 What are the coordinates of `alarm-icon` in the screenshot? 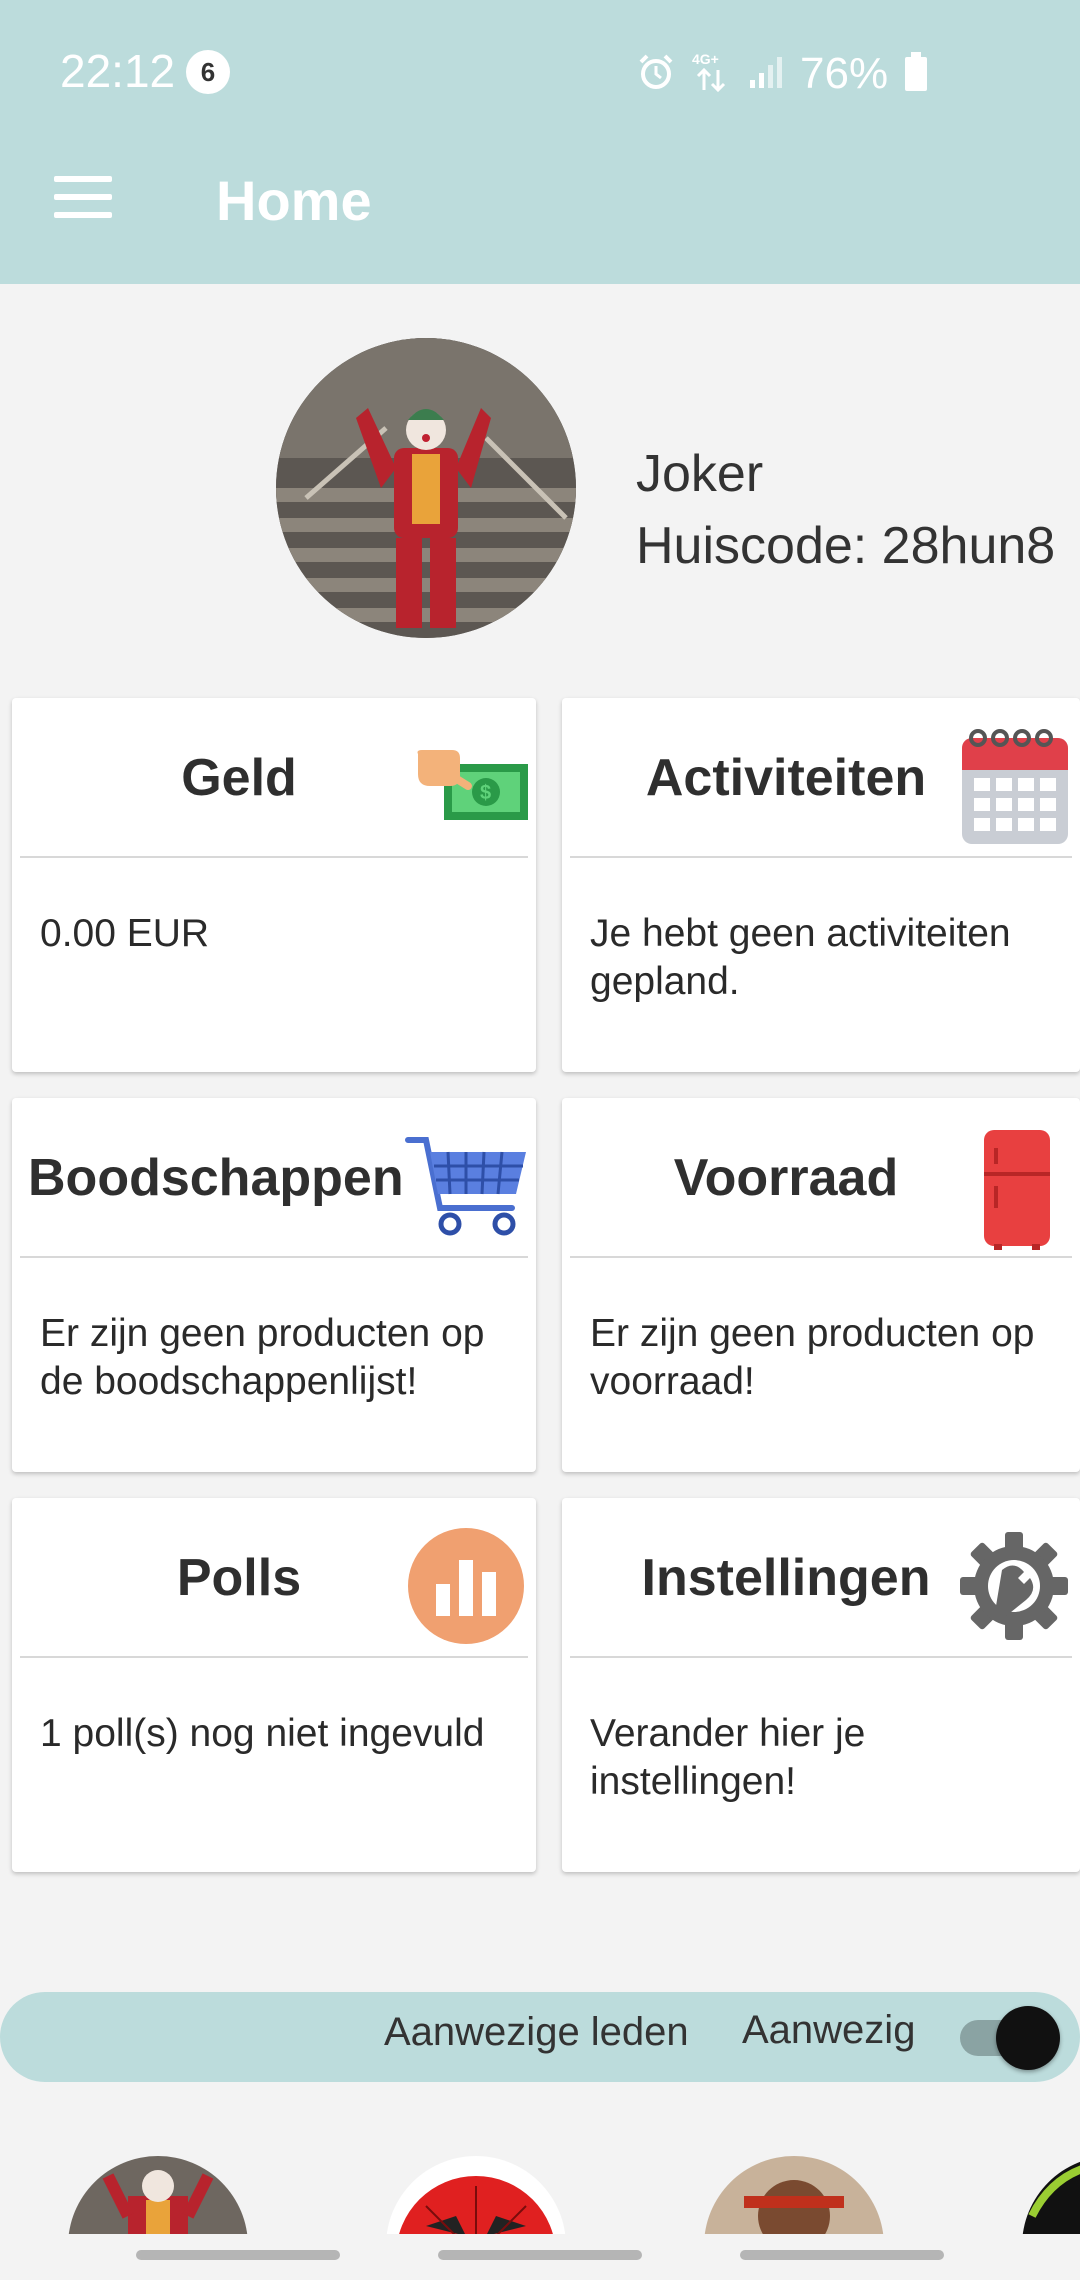 It's located at (656, 74).